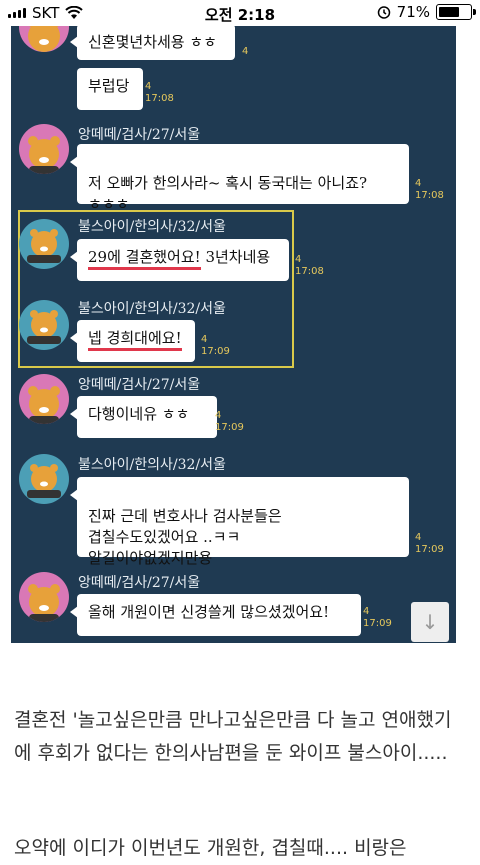 The height and width of the screenshot is (865, 480). I want to click on message-bubble: 29에 결혼했어요! 3년차네용, so click(179, 260).